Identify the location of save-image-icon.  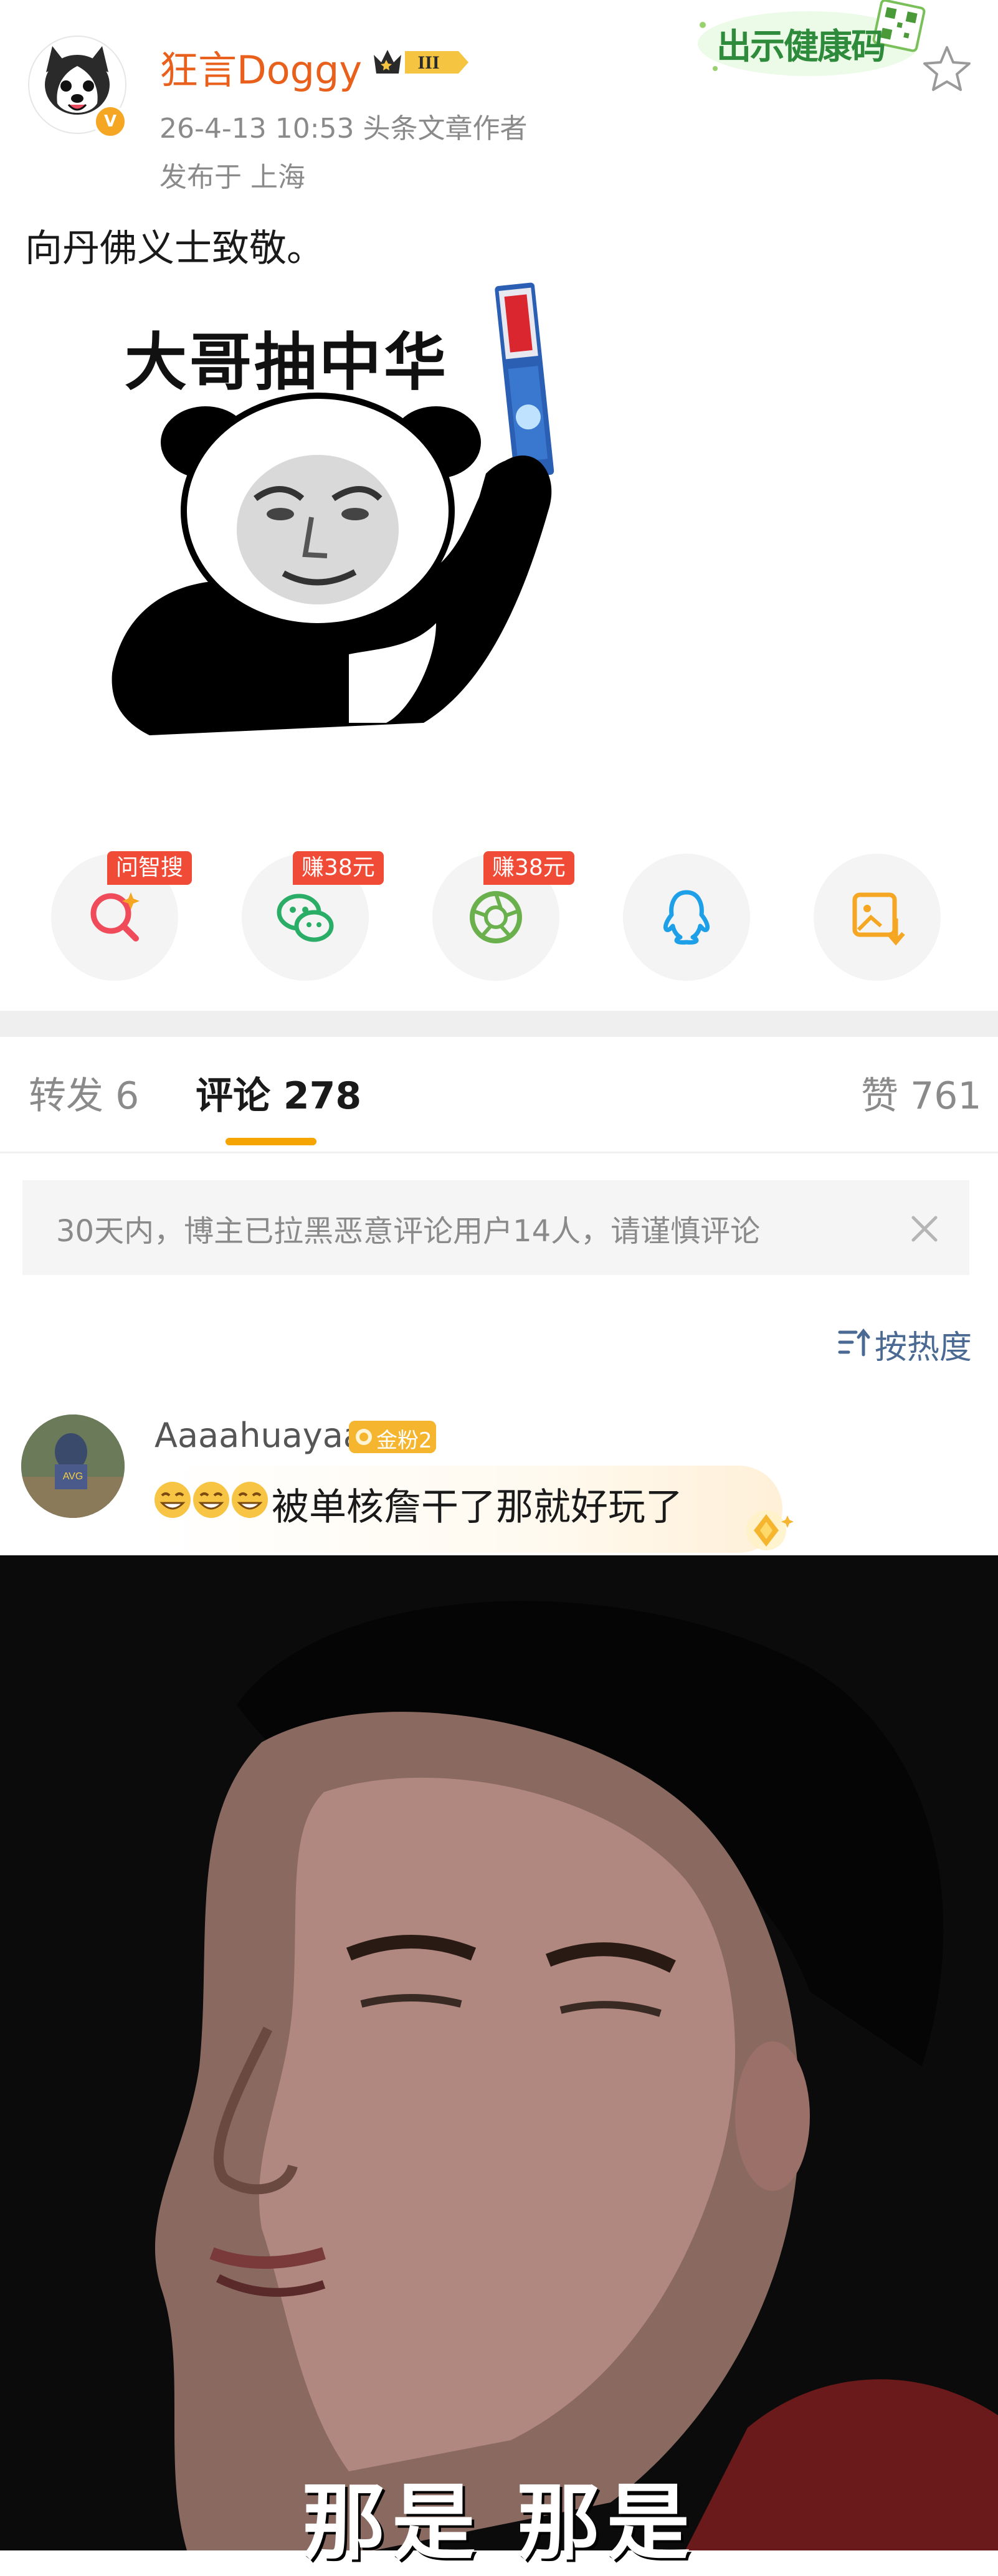
(878, 919).